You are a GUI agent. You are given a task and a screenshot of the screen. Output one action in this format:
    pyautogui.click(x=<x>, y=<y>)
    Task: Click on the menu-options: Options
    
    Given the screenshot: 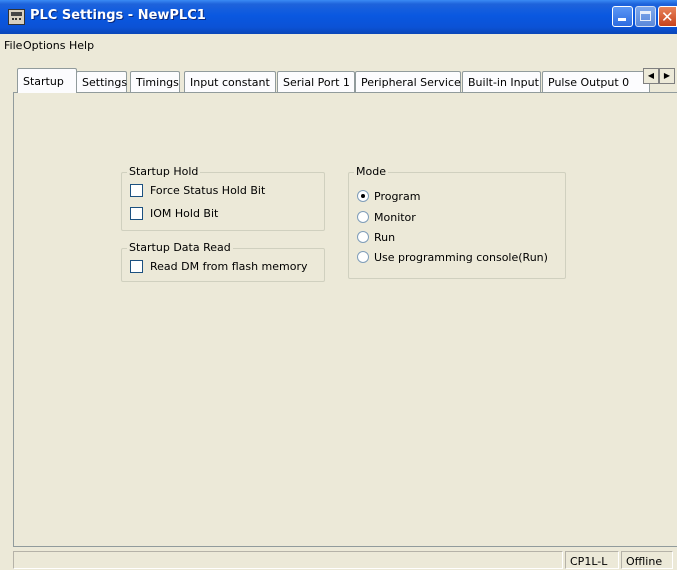 What is the action you would take?
    pyautogui.click(x=44, y=45)
    